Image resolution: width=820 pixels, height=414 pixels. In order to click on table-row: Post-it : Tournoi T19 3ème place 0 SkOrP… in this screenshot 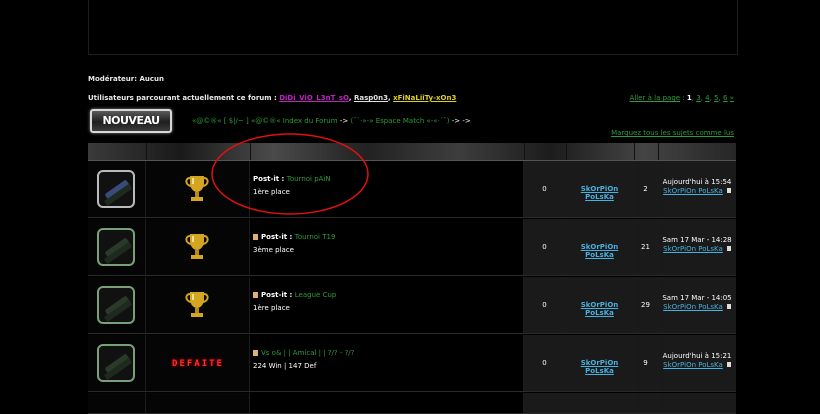, I will do `click(412, 247)`.